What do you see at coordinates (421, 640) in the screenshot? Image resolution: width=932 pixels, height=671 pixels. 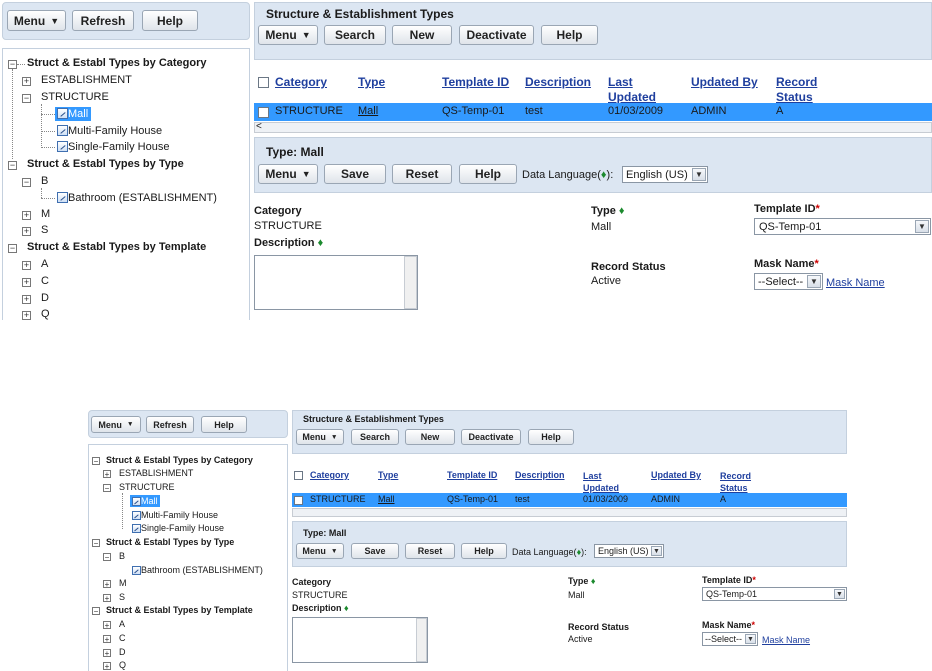 I see `description-scrollbar` at bounding box center [421, 640].